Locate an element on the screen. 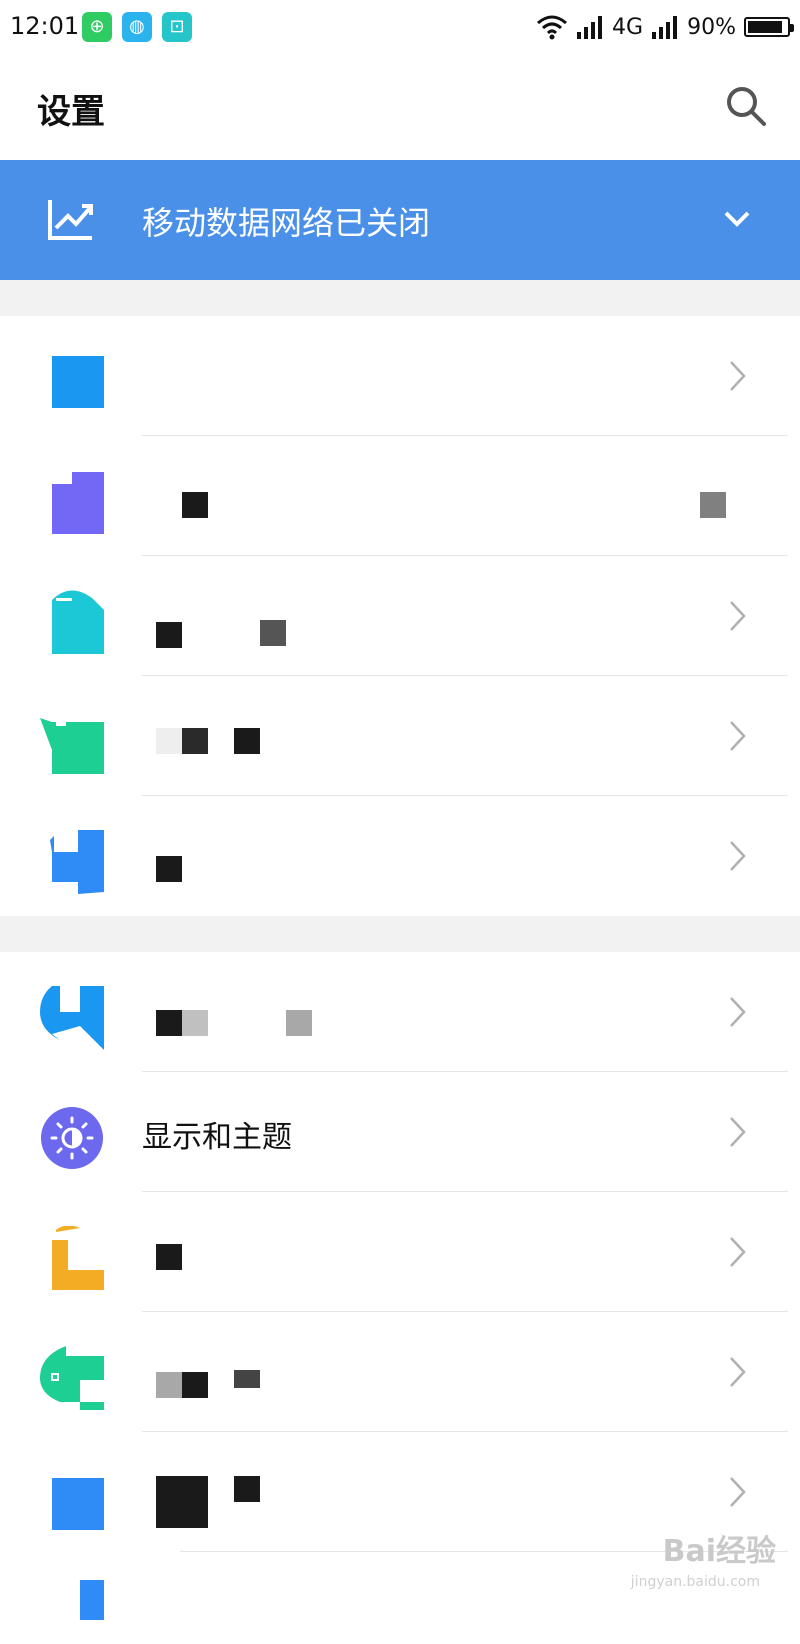 The width and height of the screenshot is (800, 1644). watermark-logo: Bai经验 is located at coordinates (719, 1551).